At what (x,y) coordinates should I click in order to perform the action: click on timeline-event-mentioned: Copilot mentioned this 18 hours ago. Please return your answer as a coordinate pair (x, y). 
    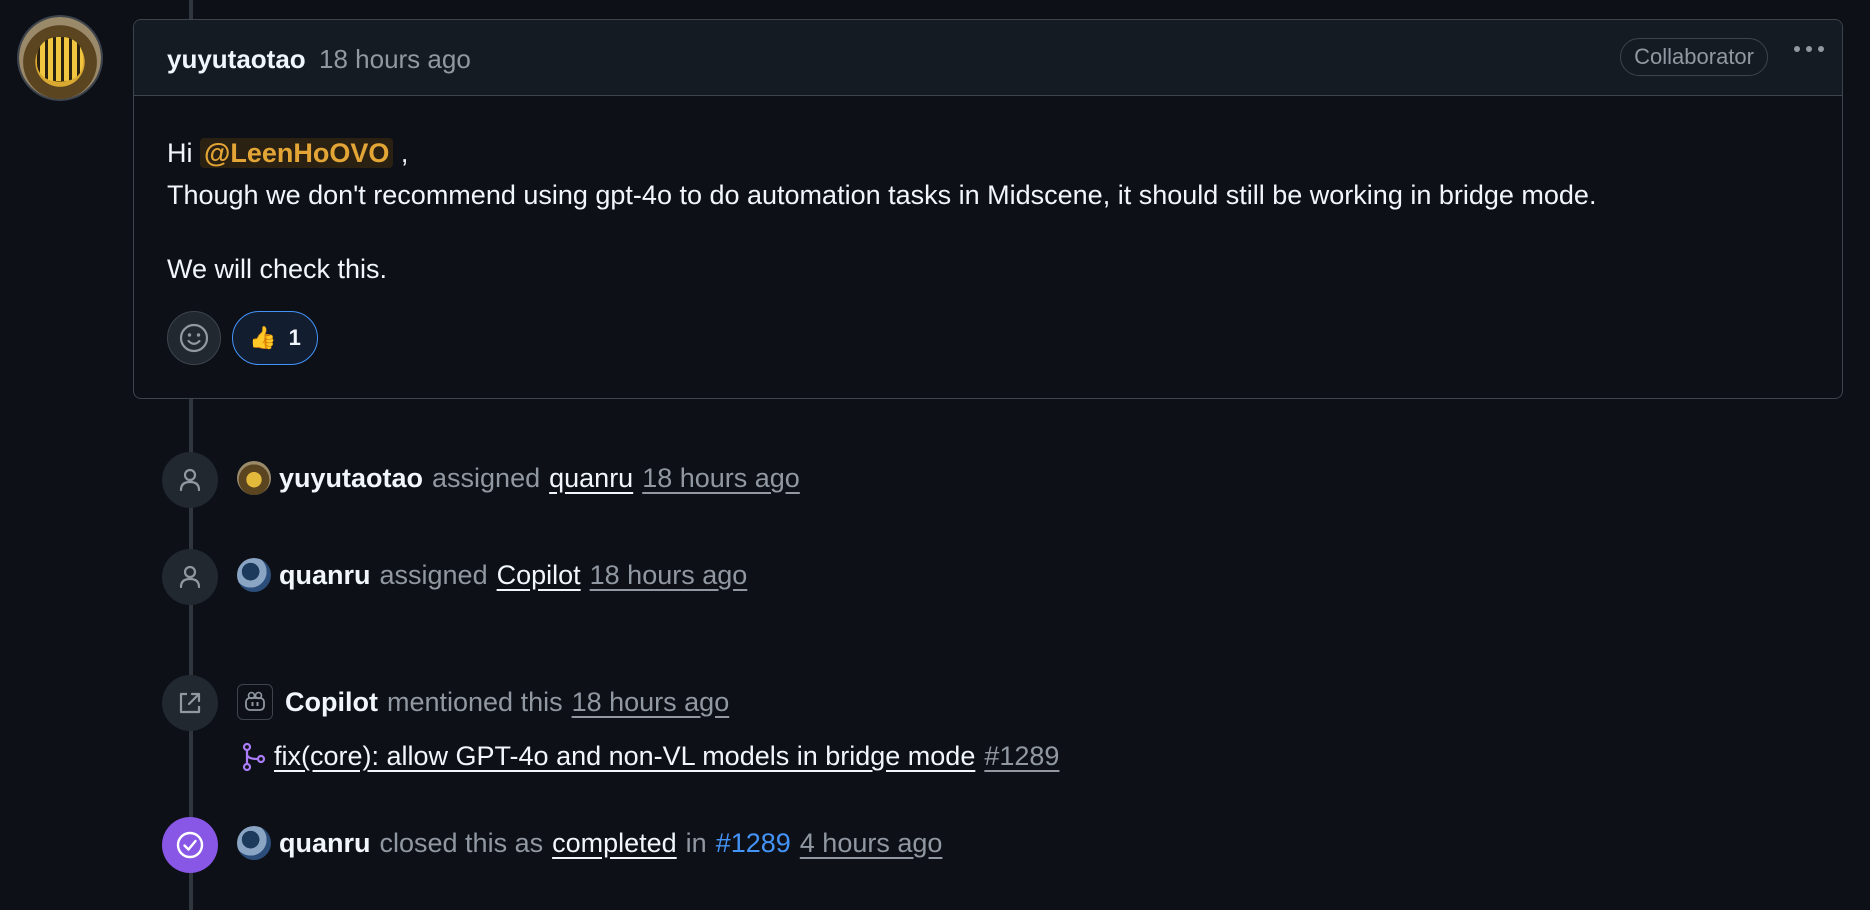
    Looking at the image, I should click on (483, 702).